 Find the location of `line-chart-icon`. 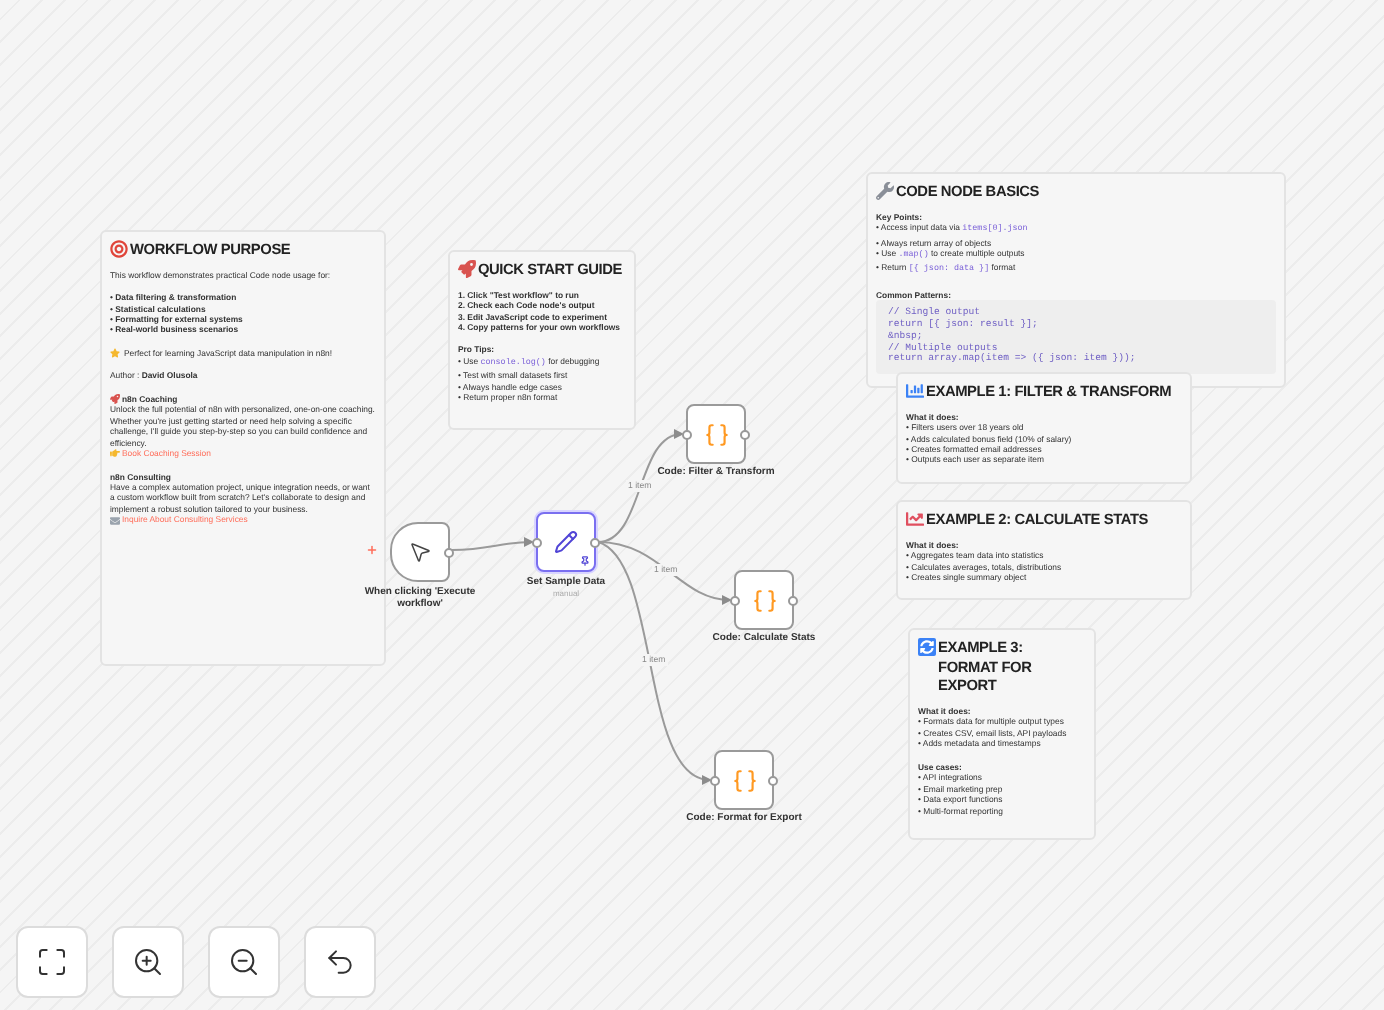

line-chart-icon is located at coordinates (915, 519).